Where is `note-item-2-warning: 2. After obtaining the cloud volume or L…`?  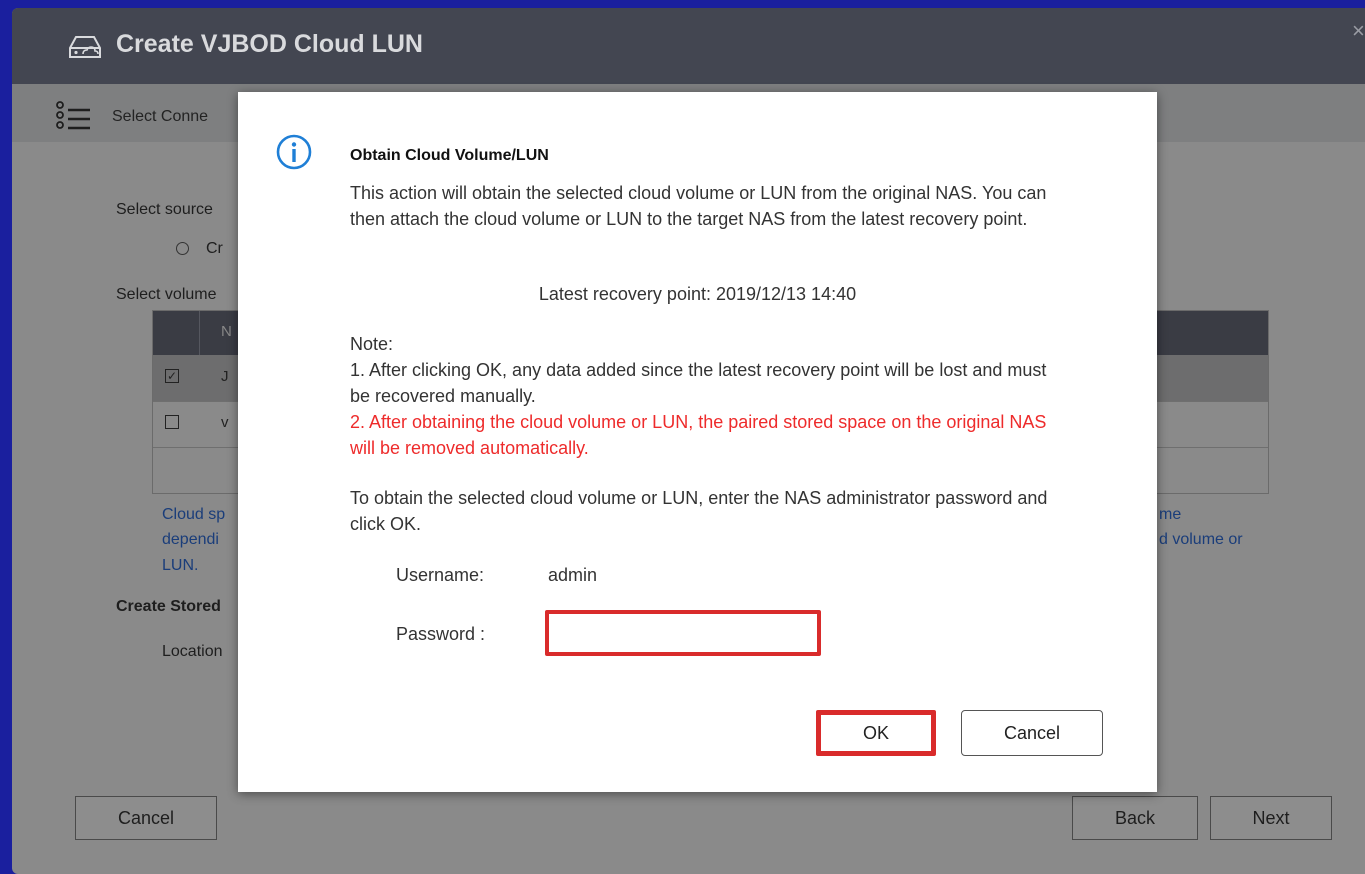 note-item-2-warning: 2. After obtaining the cloud volume or L… is located at coordinates (698, 435).